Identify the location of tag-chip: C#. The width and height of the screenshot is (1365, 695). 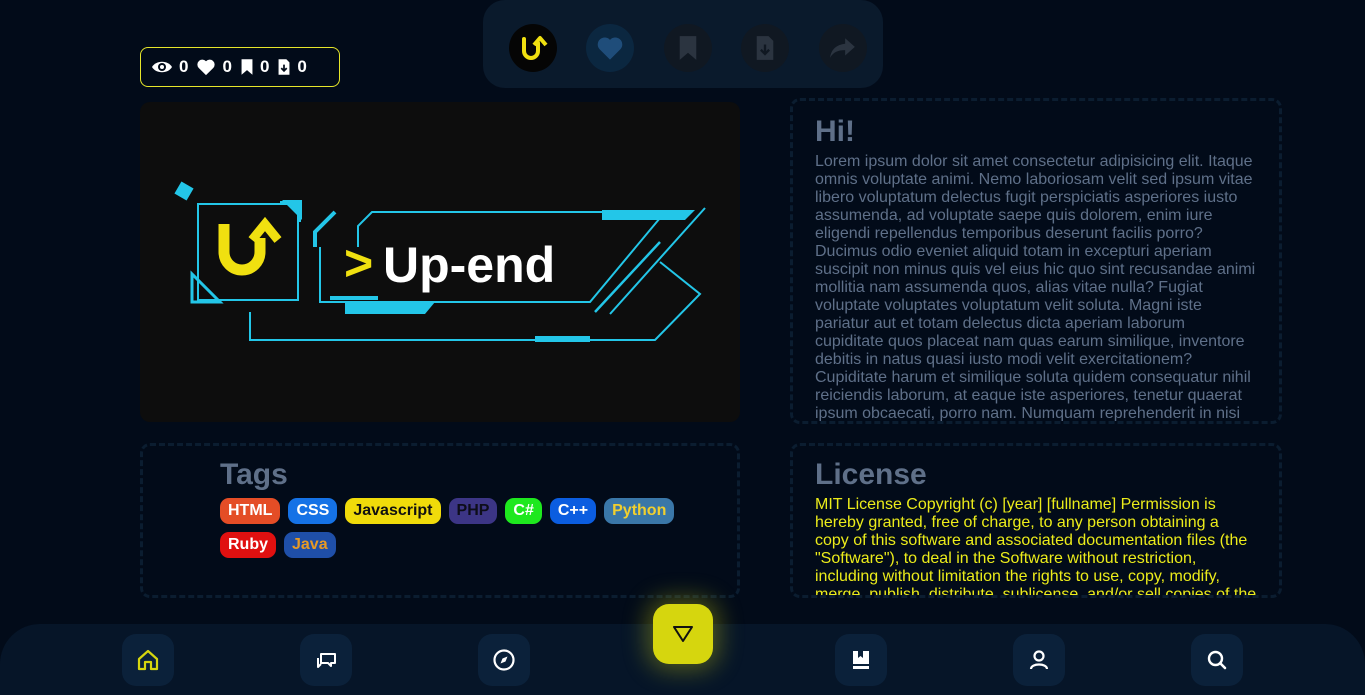
(523, 511).